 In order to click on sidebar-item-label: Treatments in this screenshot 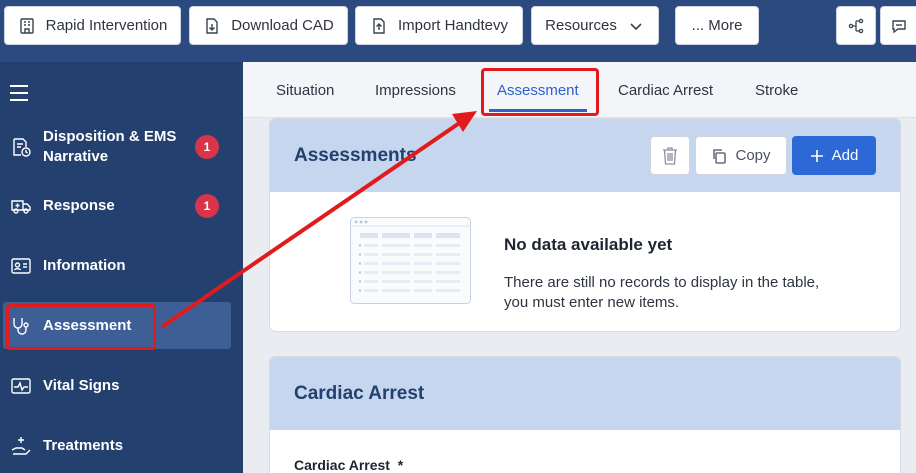, I will do `click(83, 445)`.